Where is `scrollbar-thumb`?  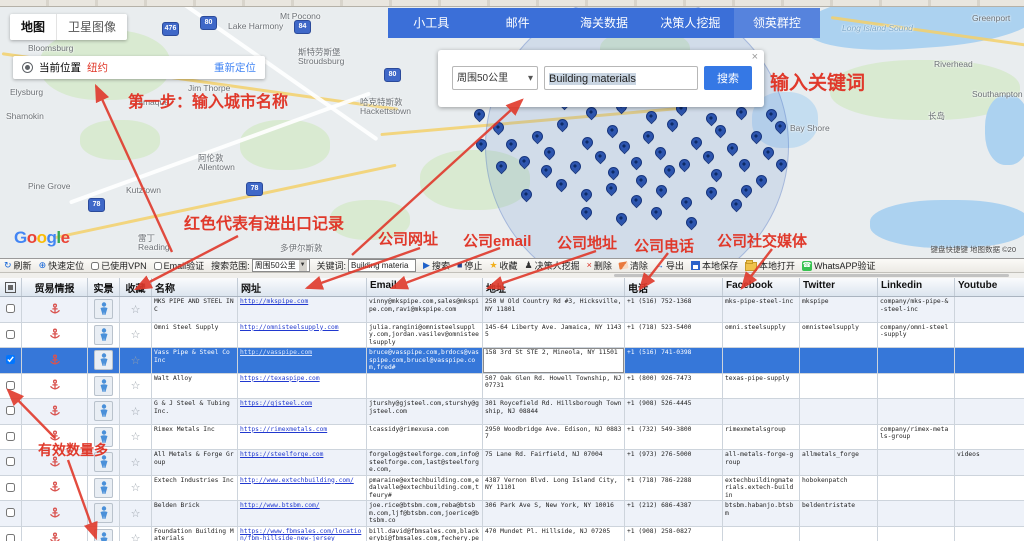
scrollbar-thumb is located at coordinates (811, 275).